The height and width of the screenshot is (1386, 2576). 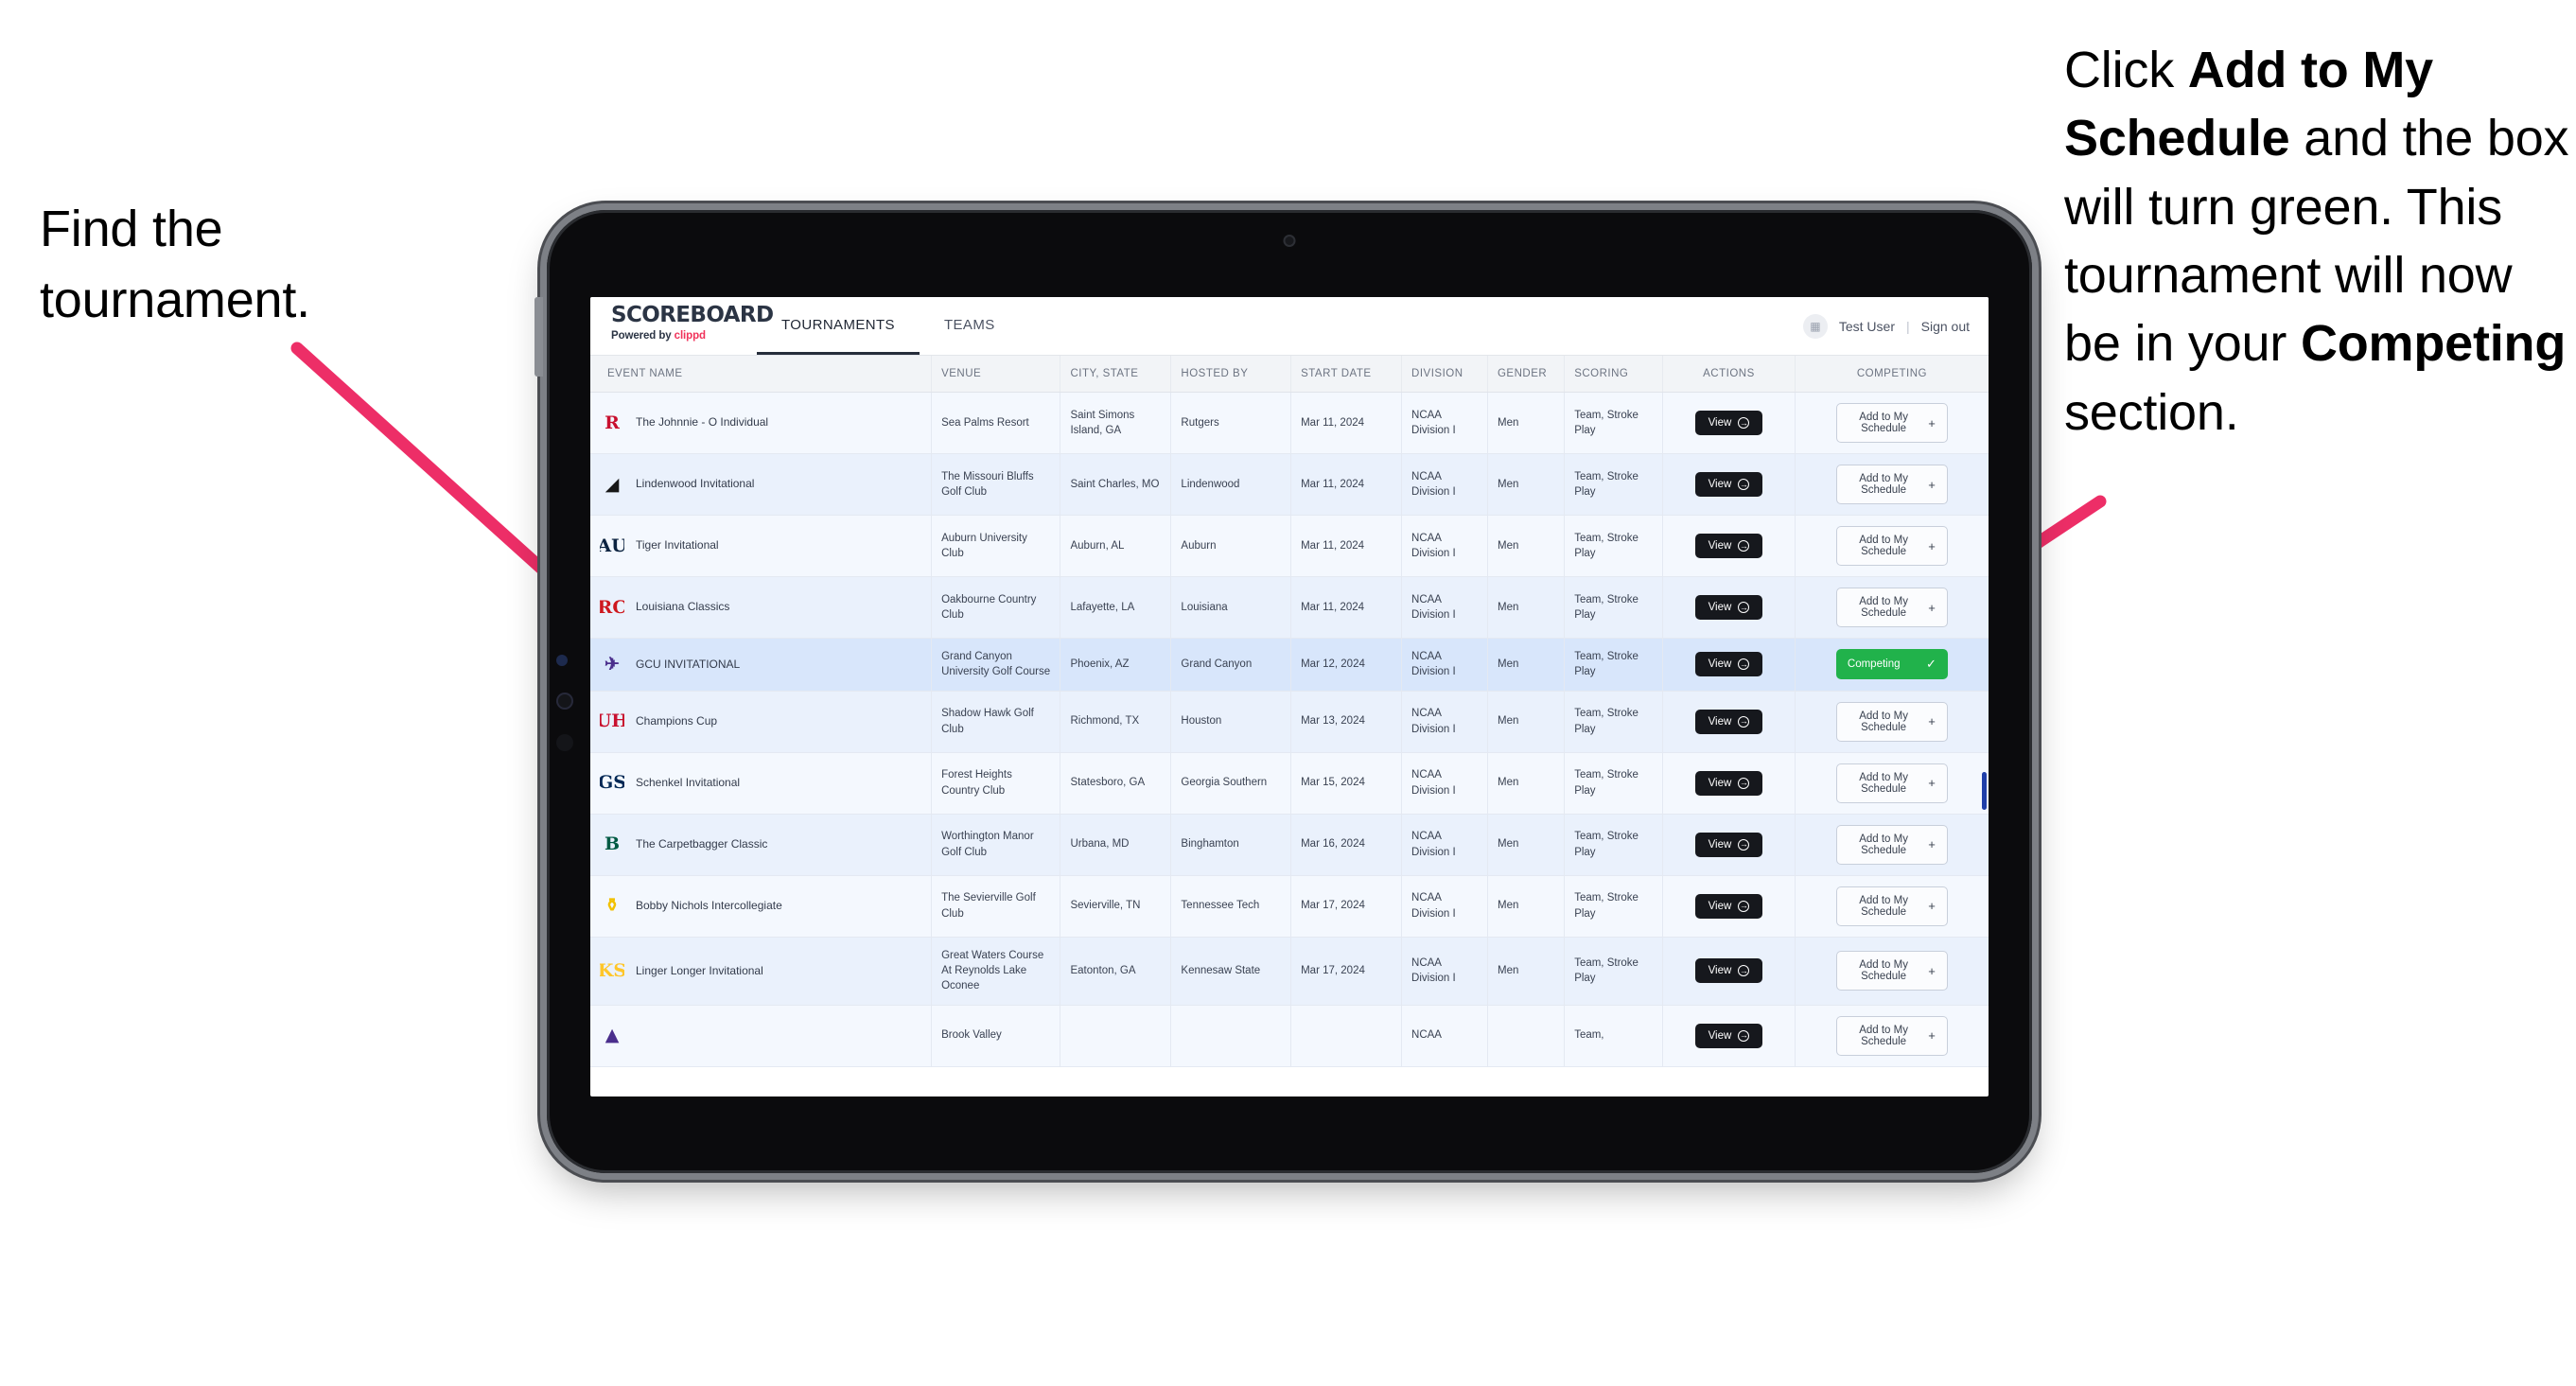 I want to click on cell-city-state: Richmond, TX, so click(x=1116, y=722).